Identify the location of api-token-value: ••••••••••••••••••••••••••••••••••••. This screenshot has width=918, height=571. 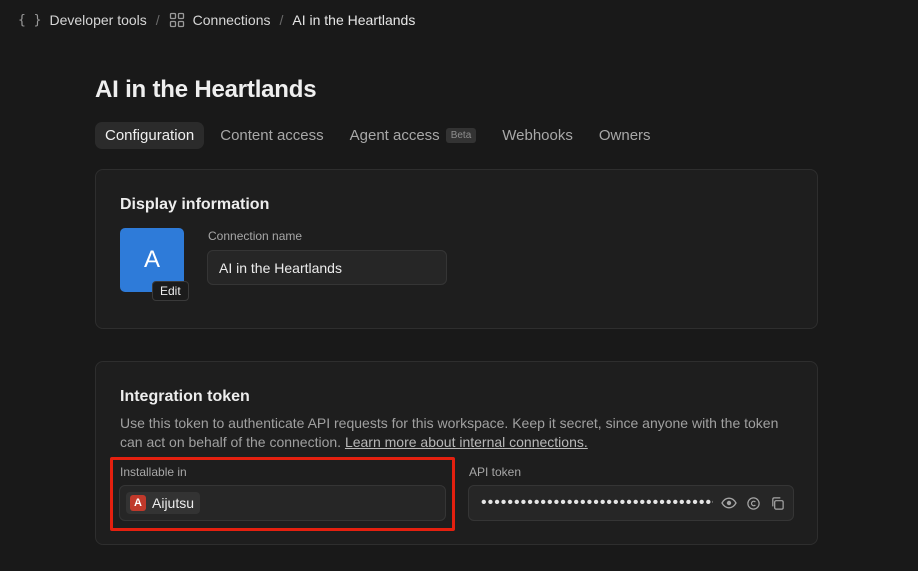
(597, 502).